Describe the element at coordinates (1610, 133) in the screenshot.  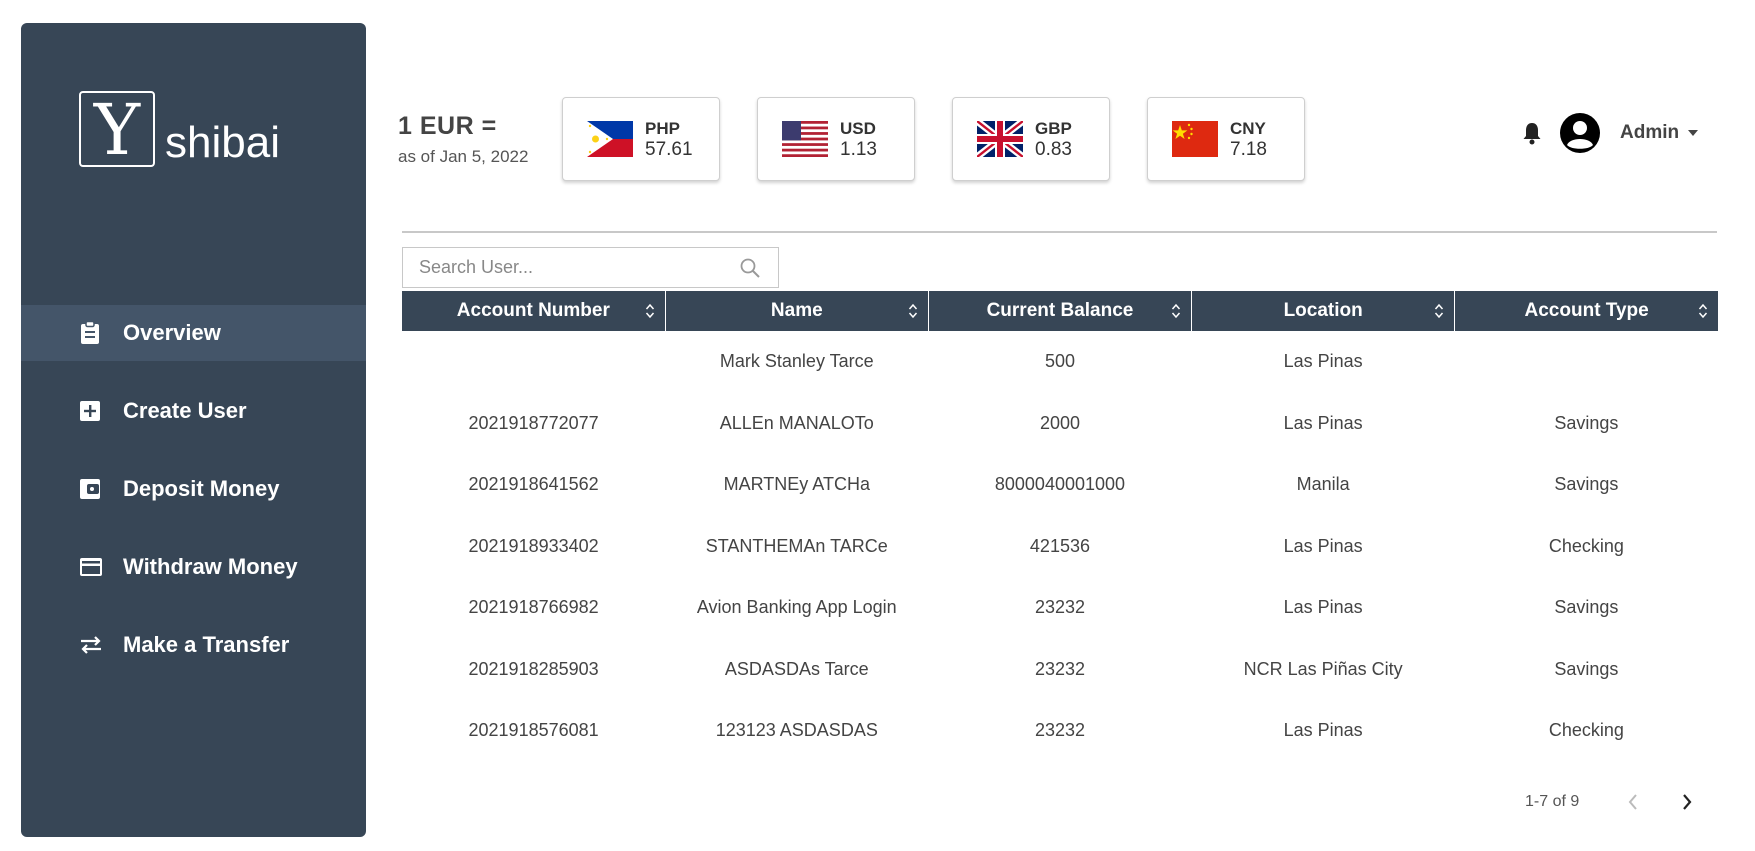
I see `user-menu: Admin` at that location.